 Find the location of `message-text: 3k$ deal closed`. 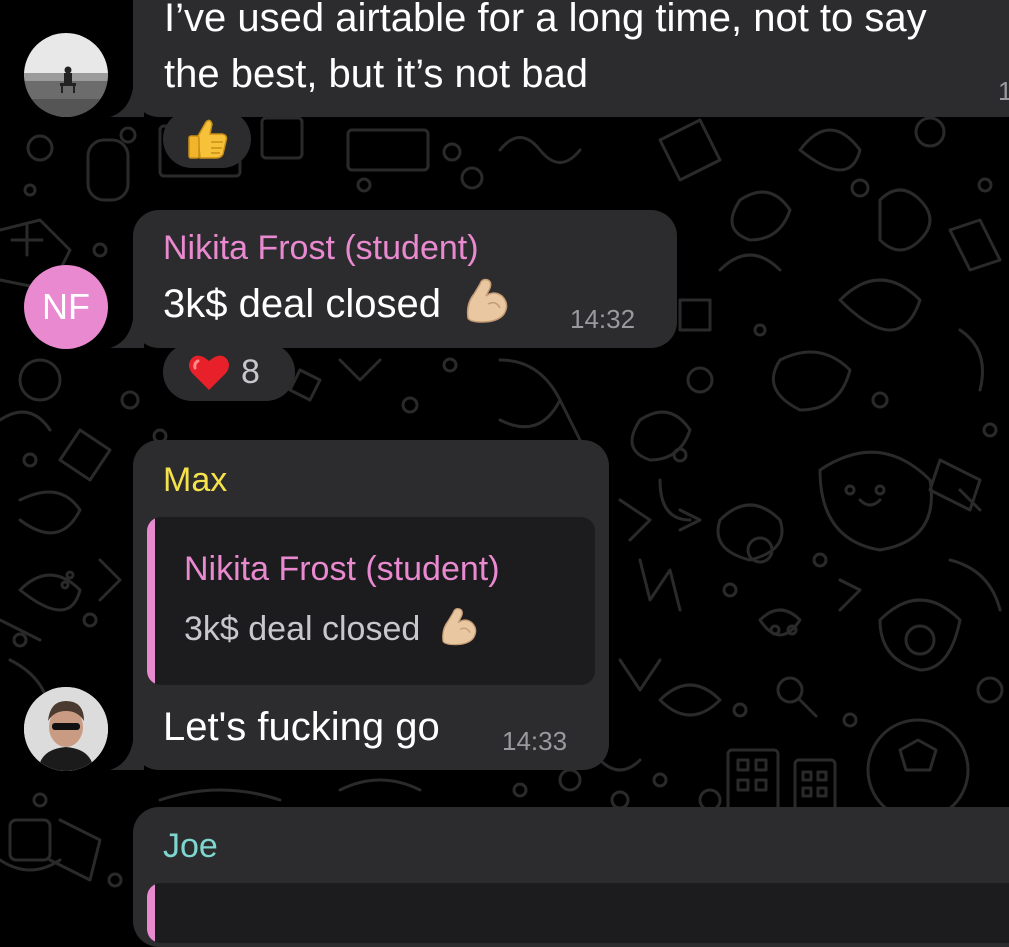

message-text: 3k$ deal closed is located at coordinates (338, 304).